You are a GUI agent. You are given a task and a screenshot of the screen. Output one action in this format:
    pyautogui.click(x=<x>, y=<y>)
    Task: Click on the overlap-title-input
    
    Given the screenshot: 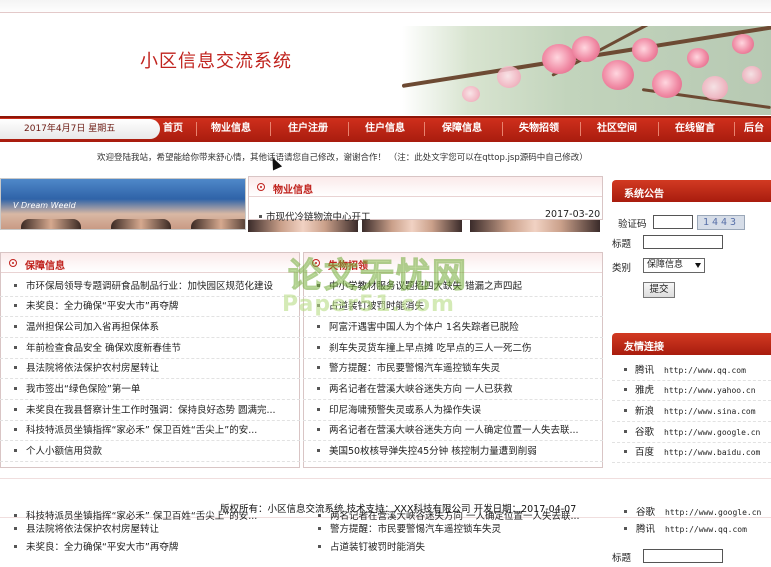 What is the action you would take?
    pyautogui.click(x=683, y=556)
    